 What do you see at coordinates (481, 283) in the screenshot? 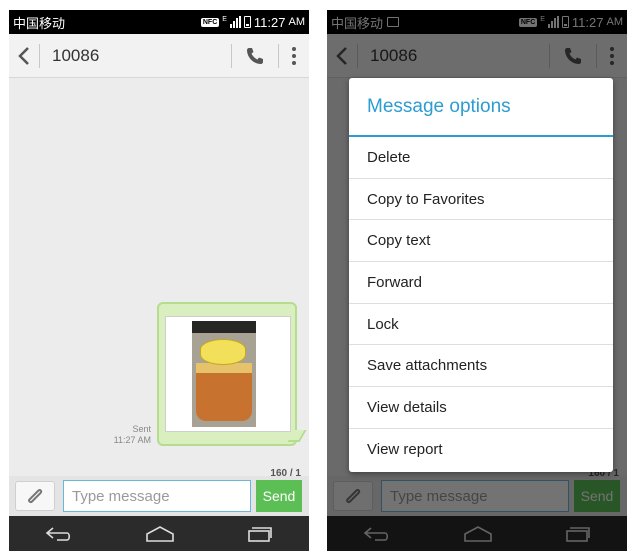
I see `option-forward: Forward` at bounding box center [481, 283].